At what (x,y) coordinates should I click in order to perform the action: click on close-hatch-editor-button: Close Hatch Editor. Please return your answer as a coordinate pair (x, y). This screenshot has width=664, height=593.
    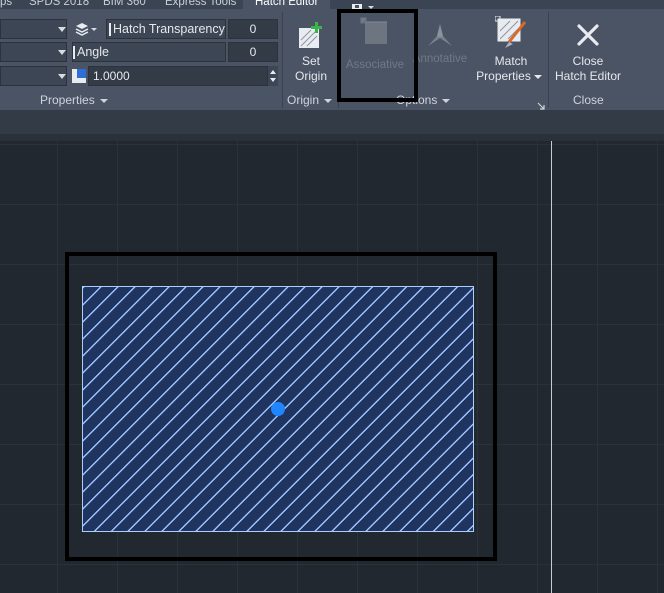
    Looking at the image, I should click on (588, 49).